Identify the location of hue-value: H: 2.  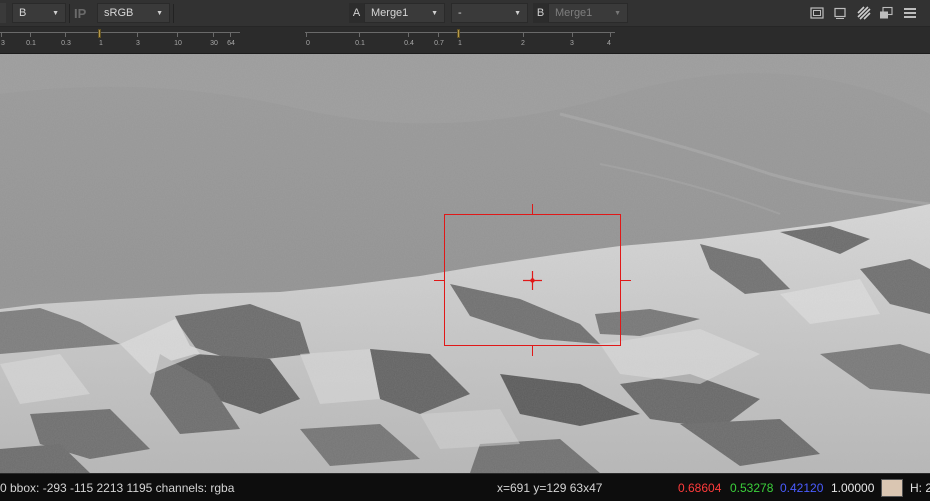
(920, 488).